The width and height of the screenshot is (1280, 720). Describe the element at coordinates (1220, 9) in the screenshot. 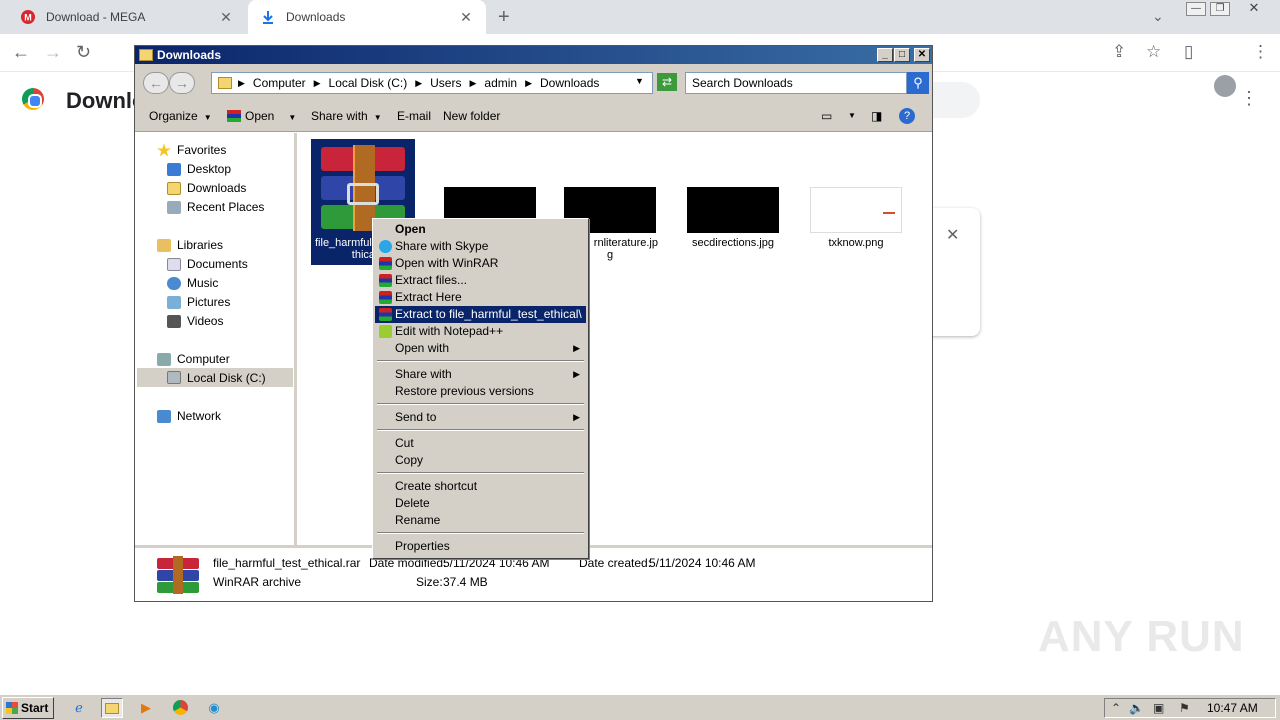

I see `restore-button: ❐` at that location.